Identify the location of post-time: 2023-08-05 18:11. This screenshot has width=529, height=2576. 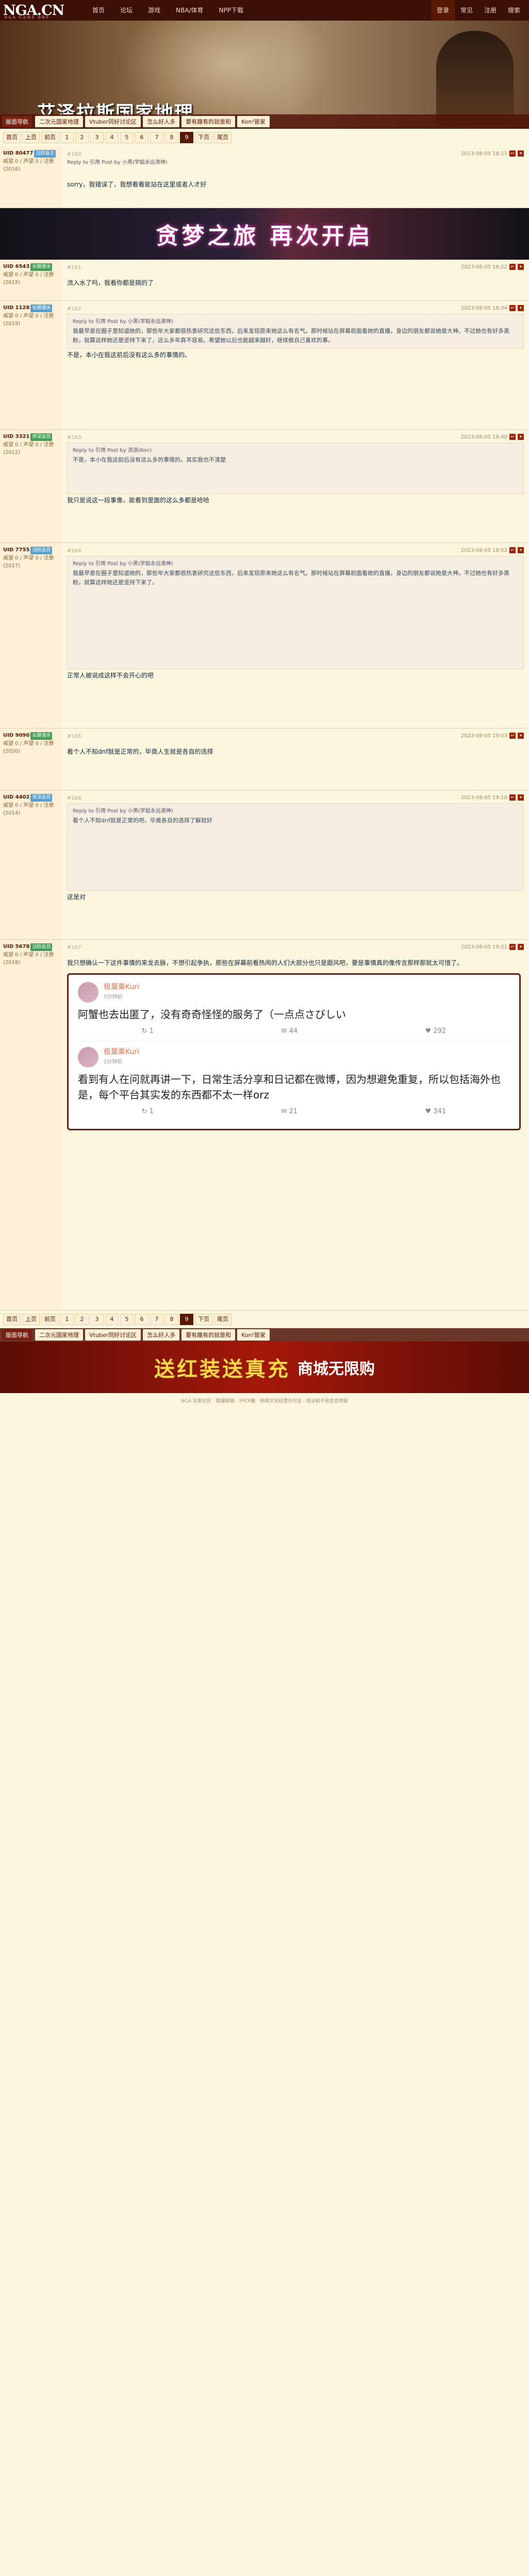
(483, 153).